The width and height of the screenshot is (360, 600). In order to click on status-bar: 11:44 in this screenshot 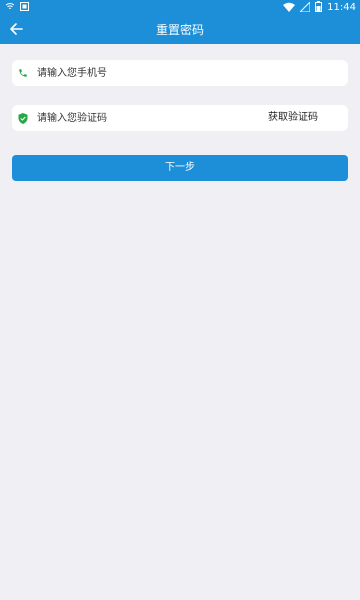, I will do `click(180, 8)`.